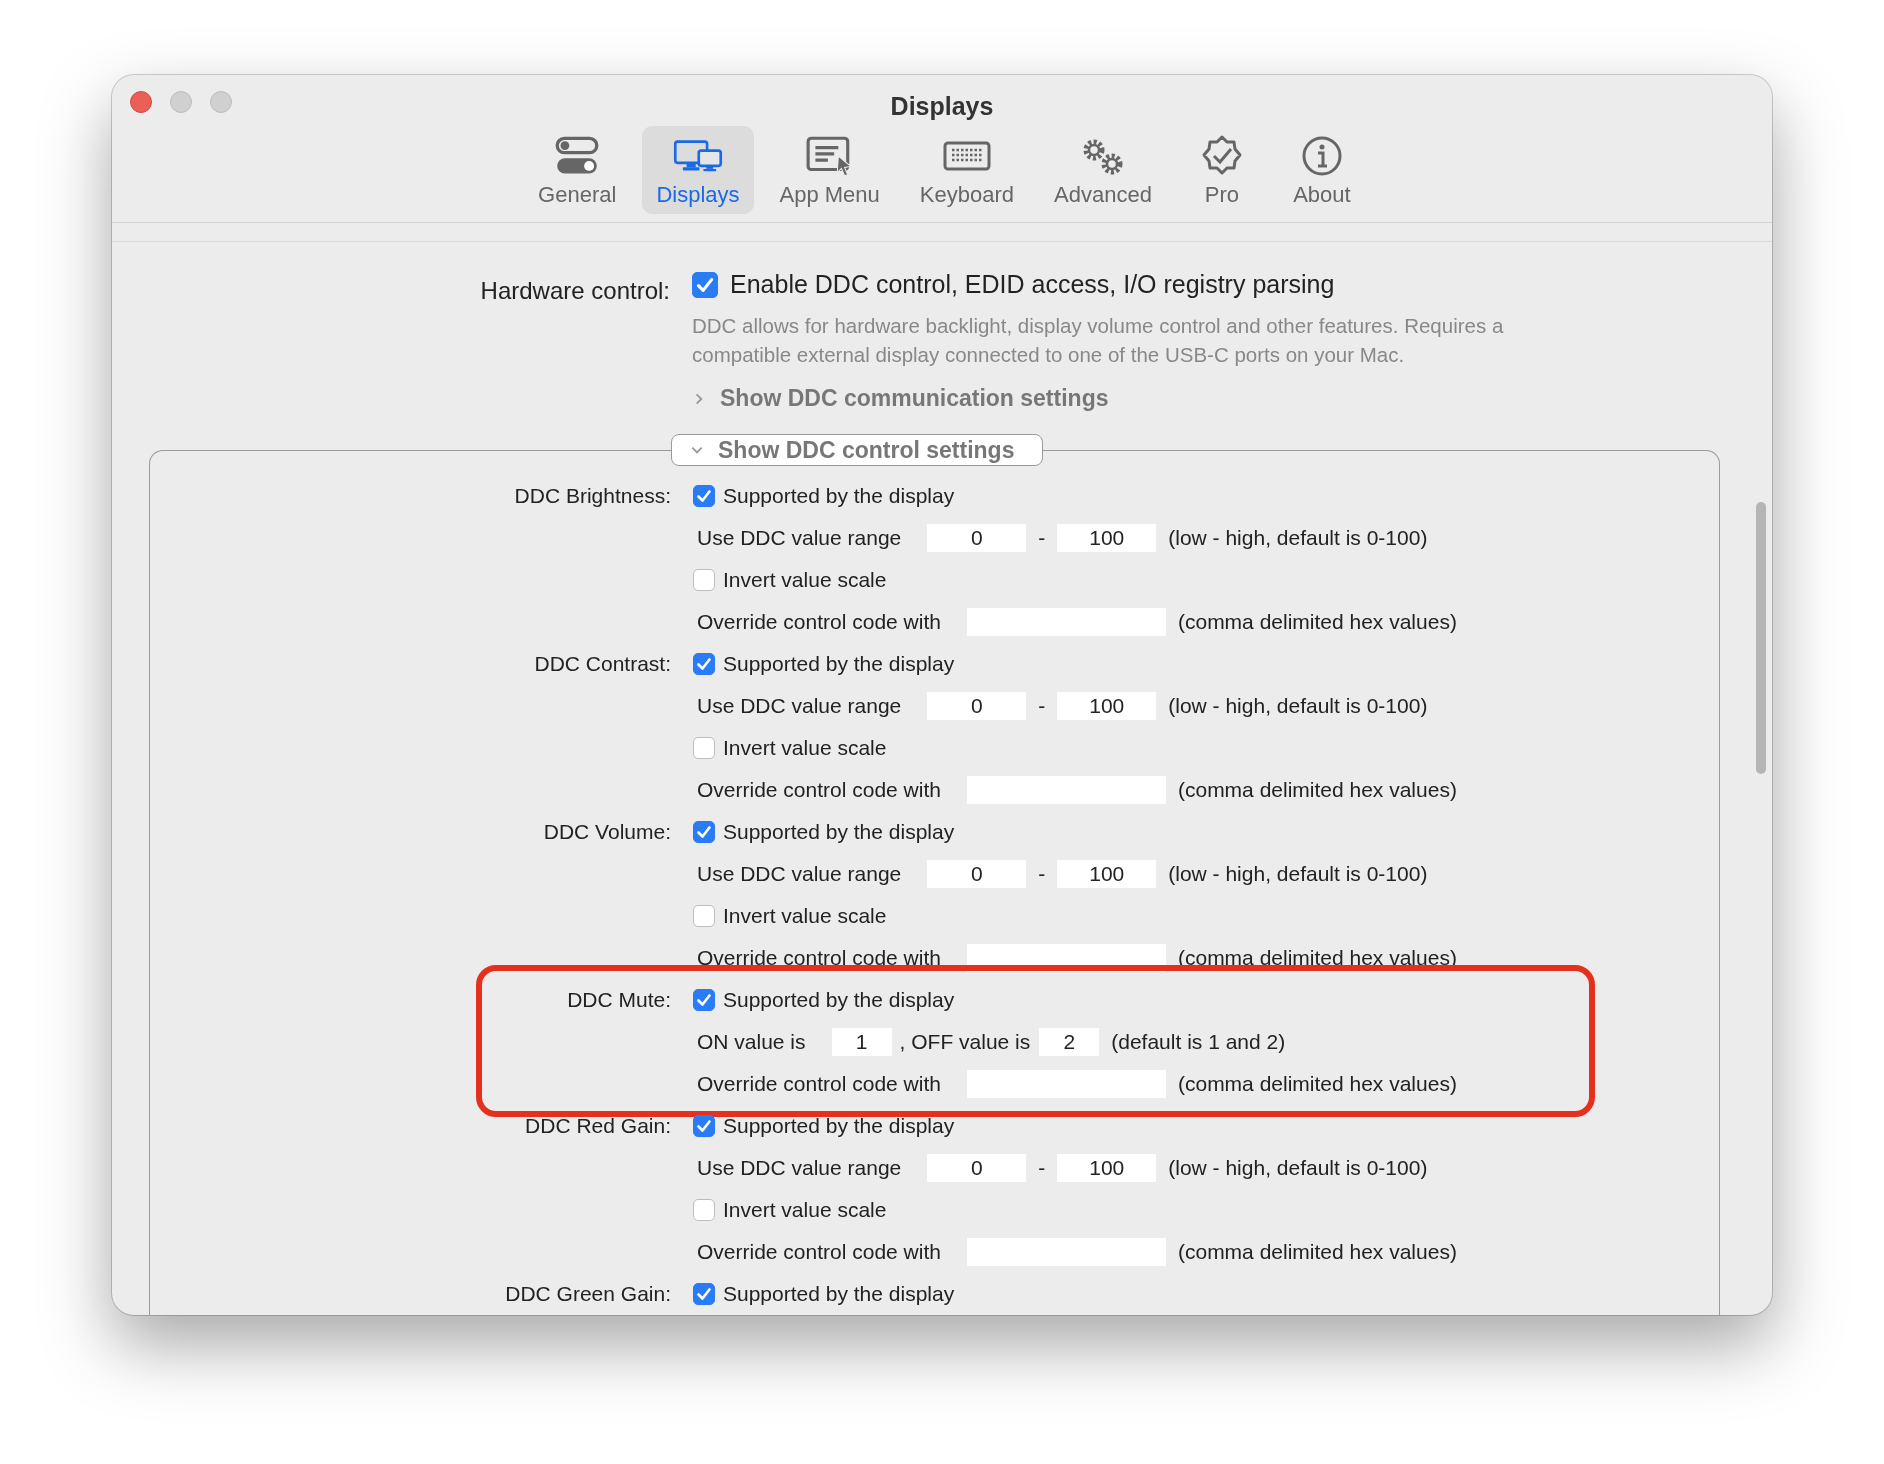 This screenshot has width=1884, height=1464. I want to click on field-label: Hardware control:, so click(574, 291).